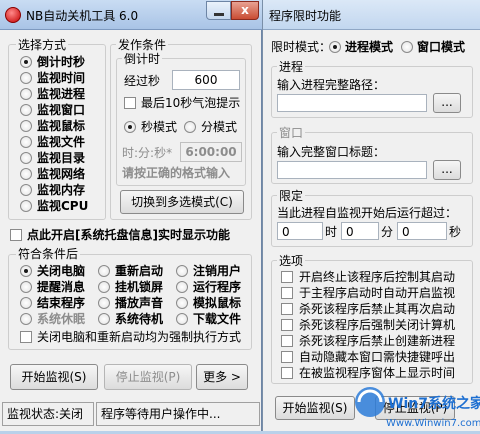 The width and height of the screenshot is (480, 434). I want to click on process-path-input, so click(352, 103).